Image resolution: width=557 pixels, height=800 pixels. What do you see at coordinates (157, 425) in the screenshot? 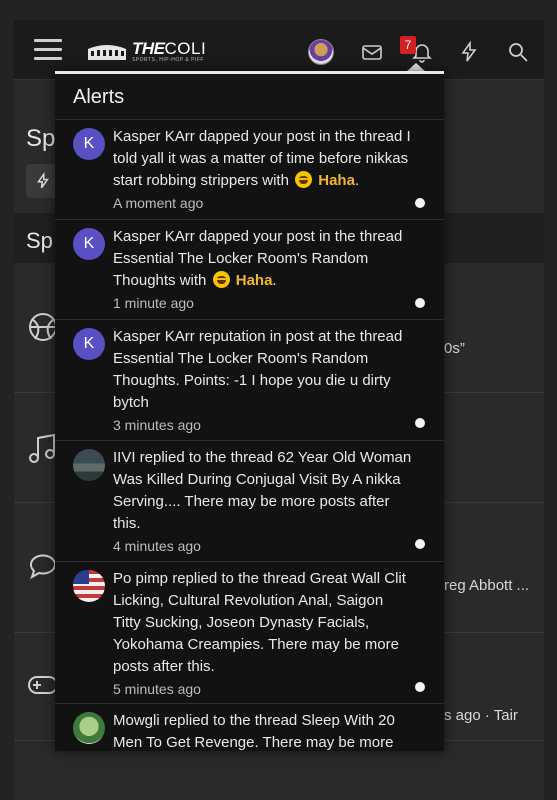
I see `alert-time: 3 minutes ago` at bounding box center [157, 425].